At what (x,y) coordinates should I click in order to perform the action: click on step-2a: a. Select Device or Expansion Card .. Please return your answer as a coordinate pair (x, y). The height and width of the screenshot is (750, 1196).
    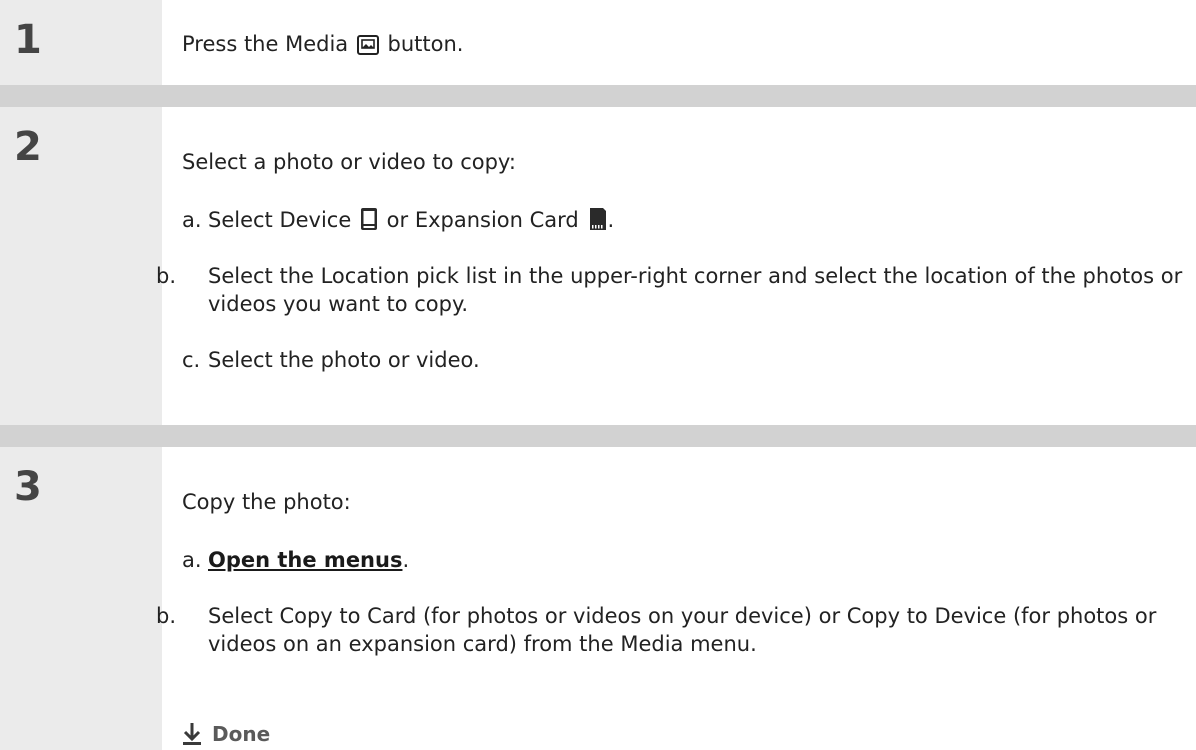
    Looking at the image, I should click on (398, 222).